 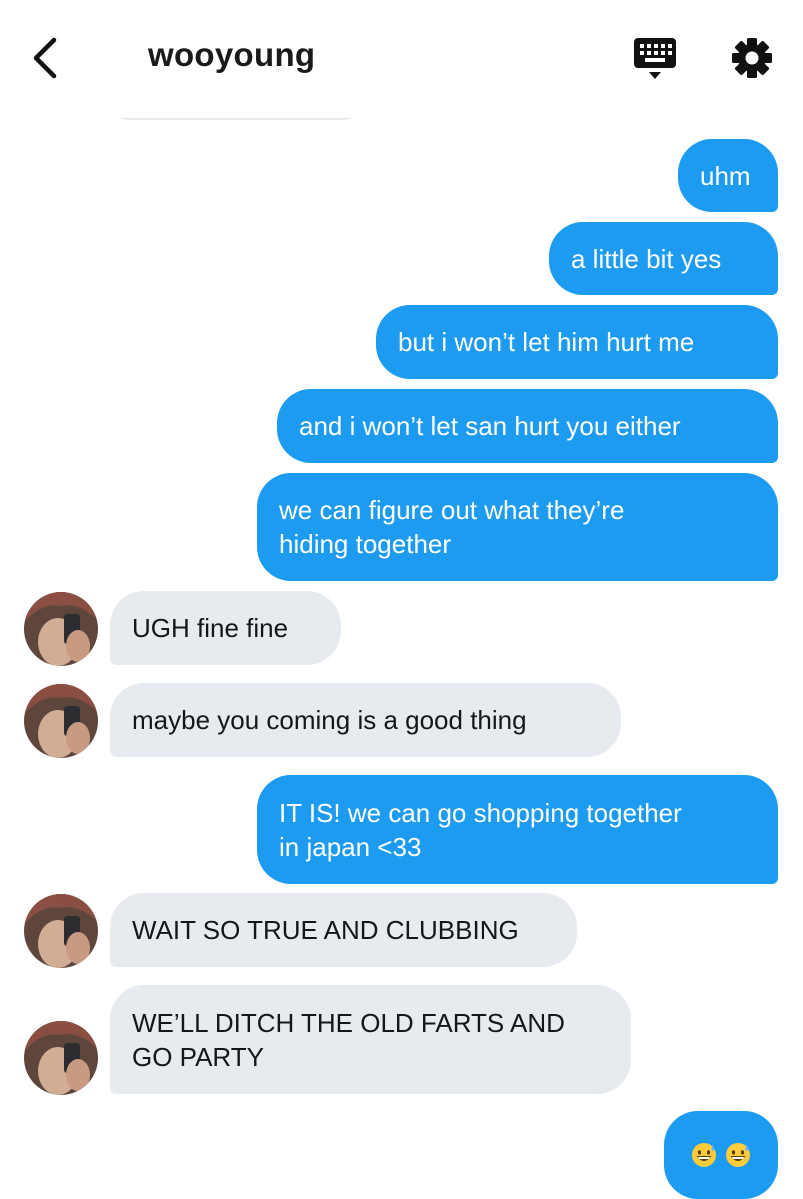 I want to click on message-bubble-incoming: WE’LL DITCH THE OLD FARTS AND GO PARTY, so click(x=370, y=1039).